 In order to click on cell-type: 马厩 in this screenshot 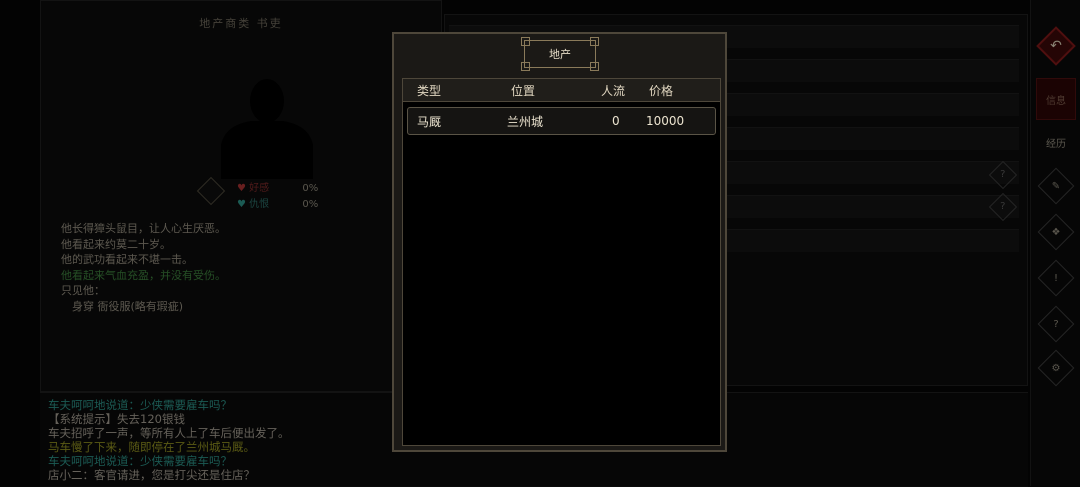, I will do `click(429, 121)`.